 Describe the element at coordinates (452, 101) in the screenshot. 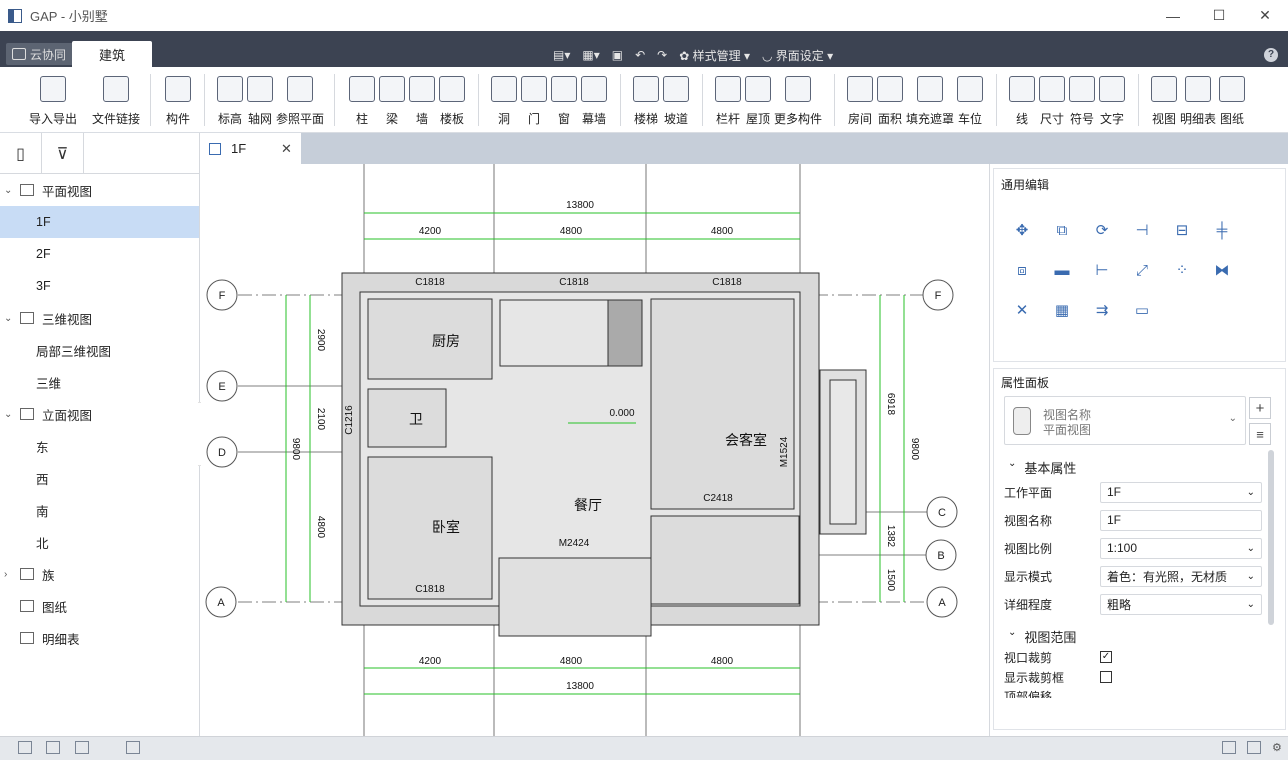

I see `ribbon-button-slab: 楼板` at that location.